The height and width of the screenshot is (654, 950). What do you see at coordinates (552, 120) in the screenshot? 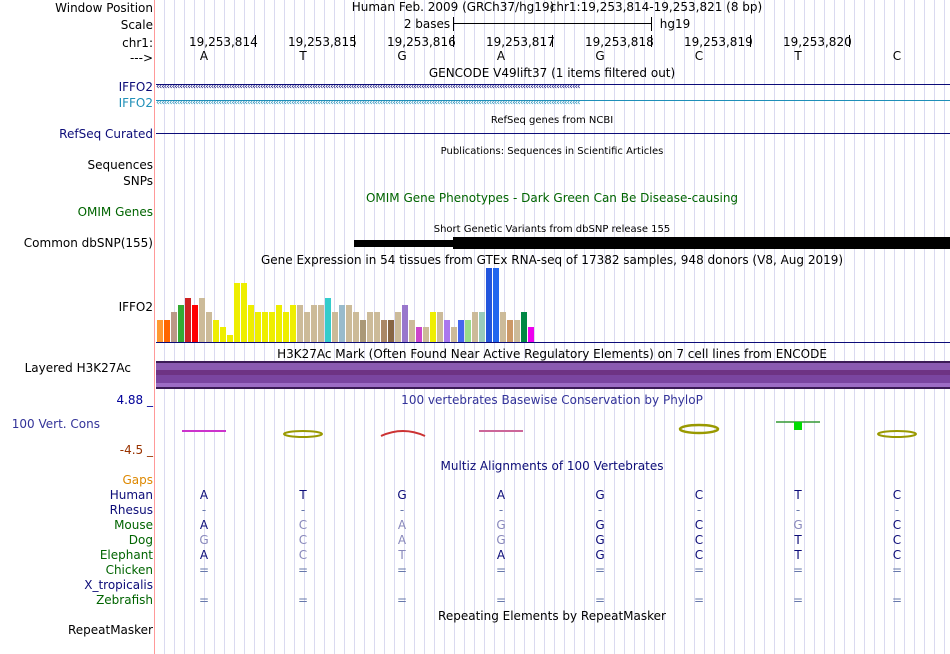
I see `refseq-track-title: RefSeq genes from NCBI` at bounding box center [552, 120].